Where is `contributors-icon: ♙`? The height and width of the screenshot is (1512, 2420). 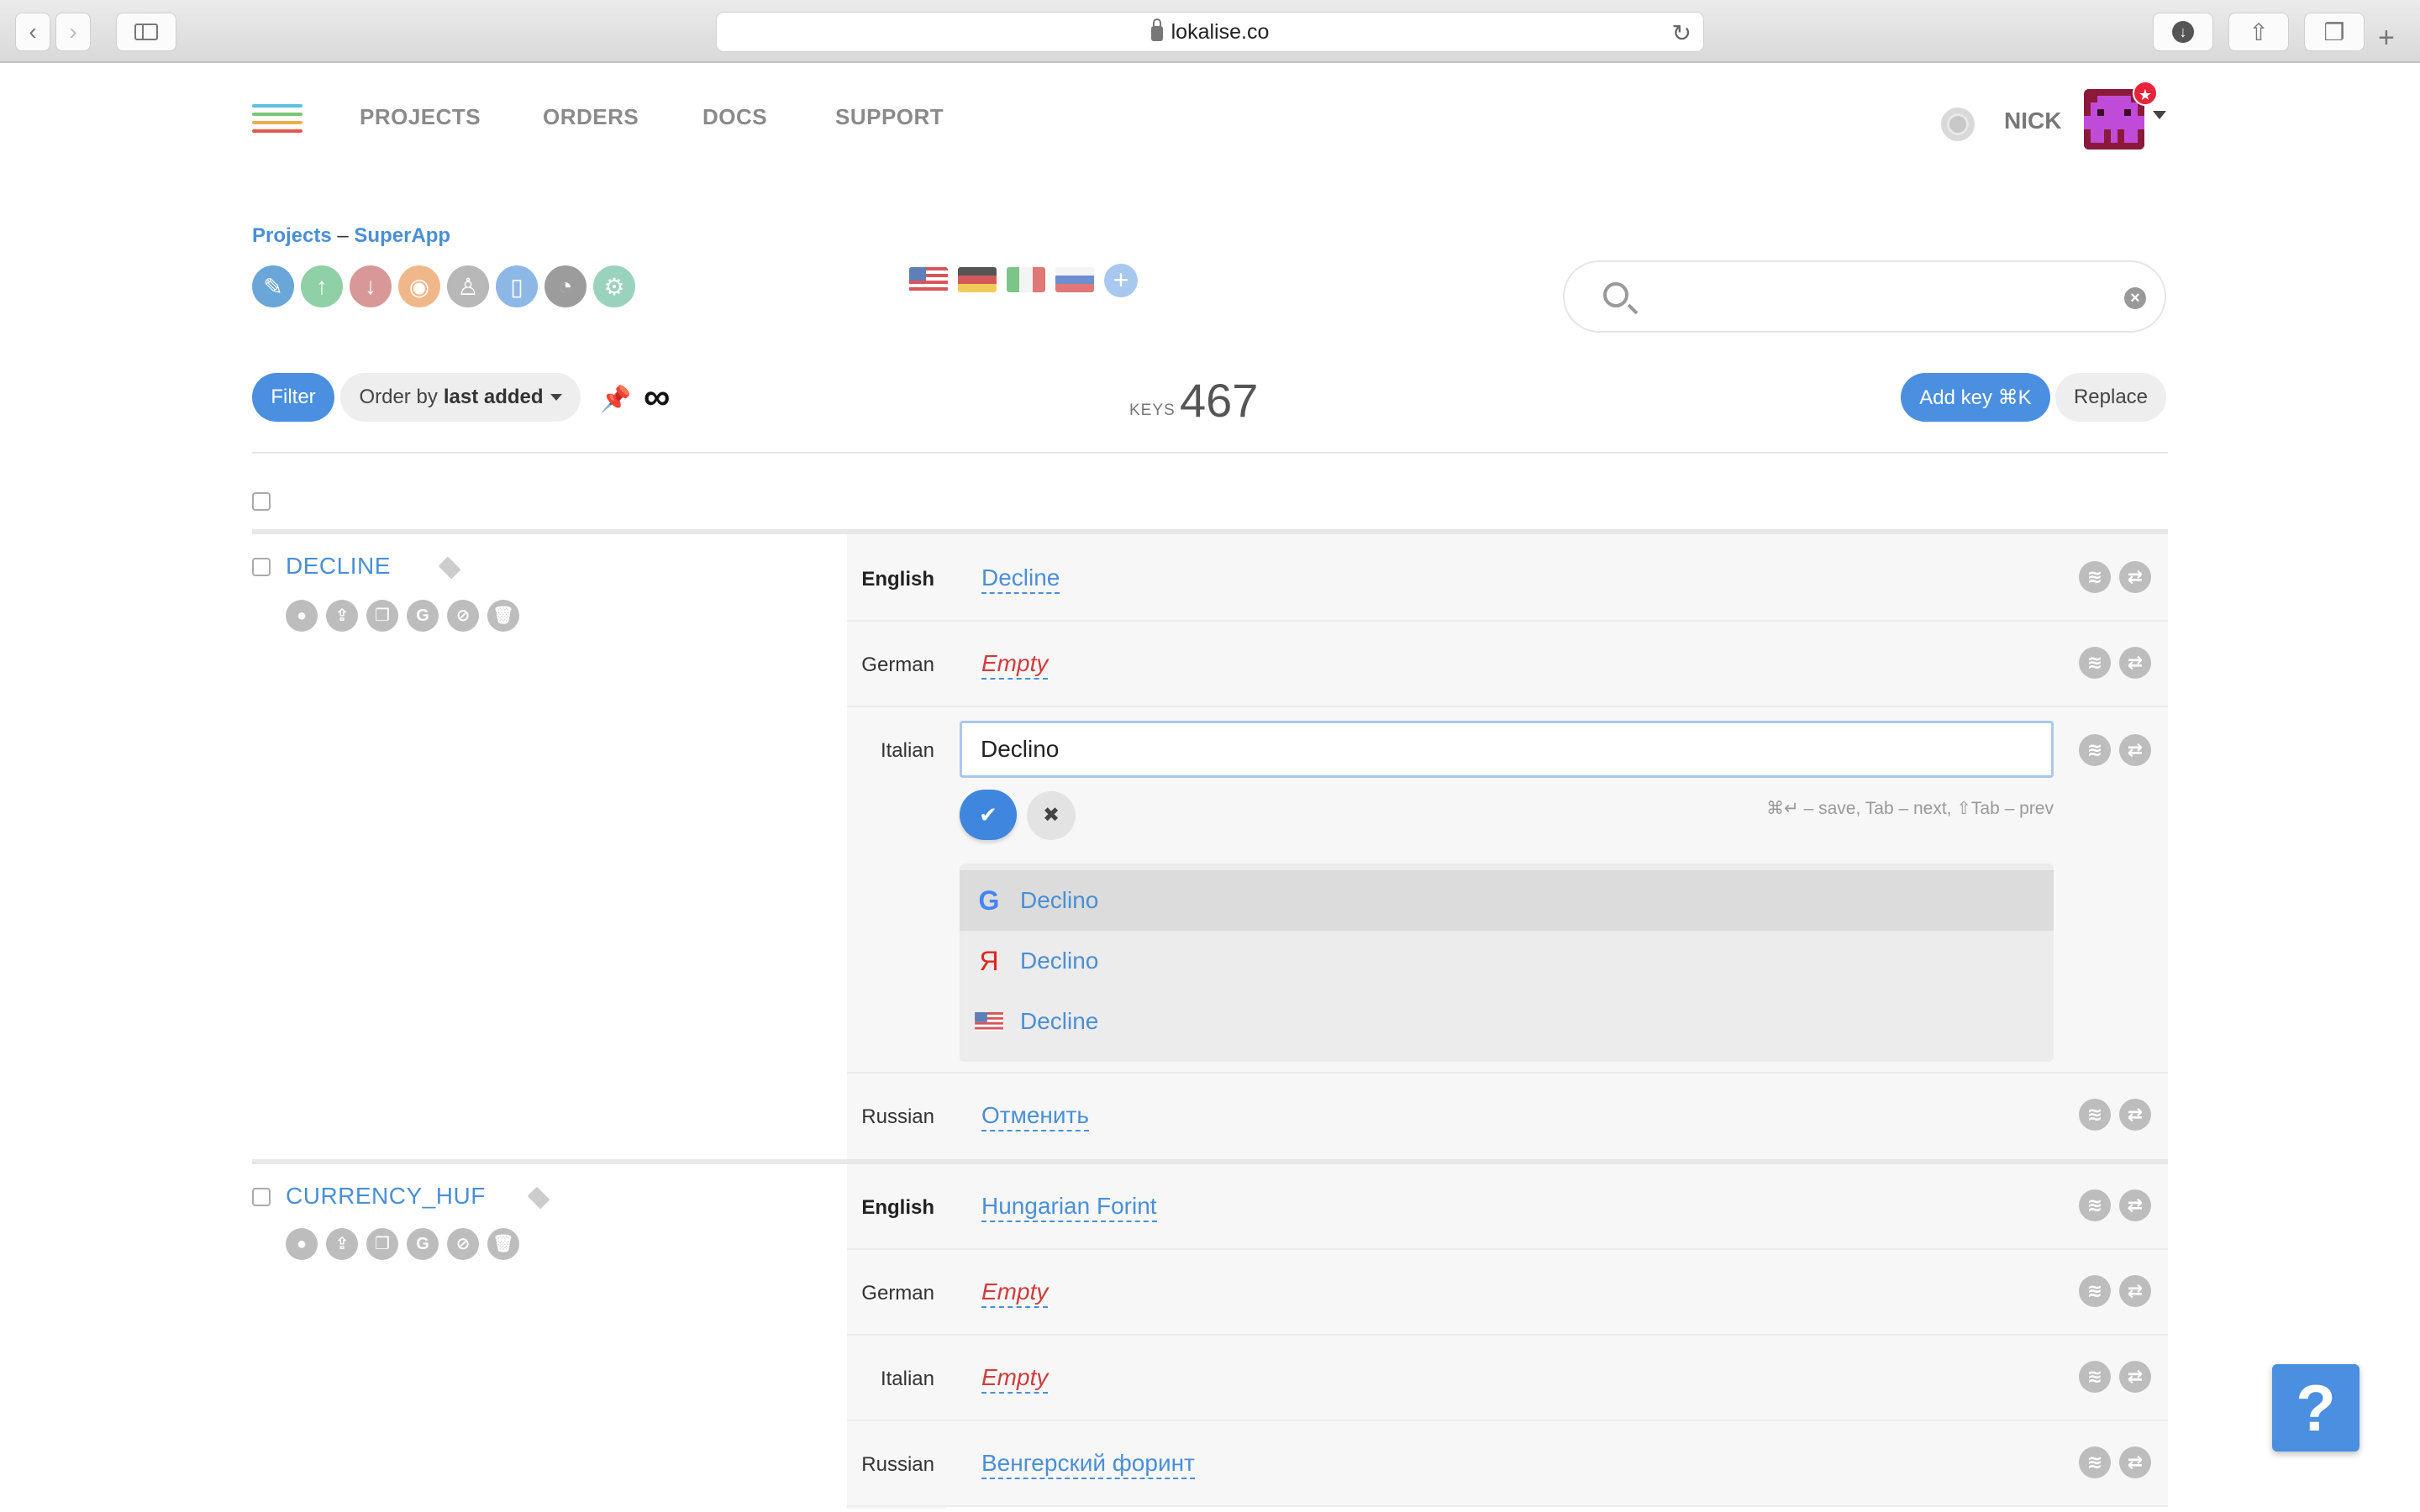
contributors-icon: ♙ is located at coordinates (468, 286).